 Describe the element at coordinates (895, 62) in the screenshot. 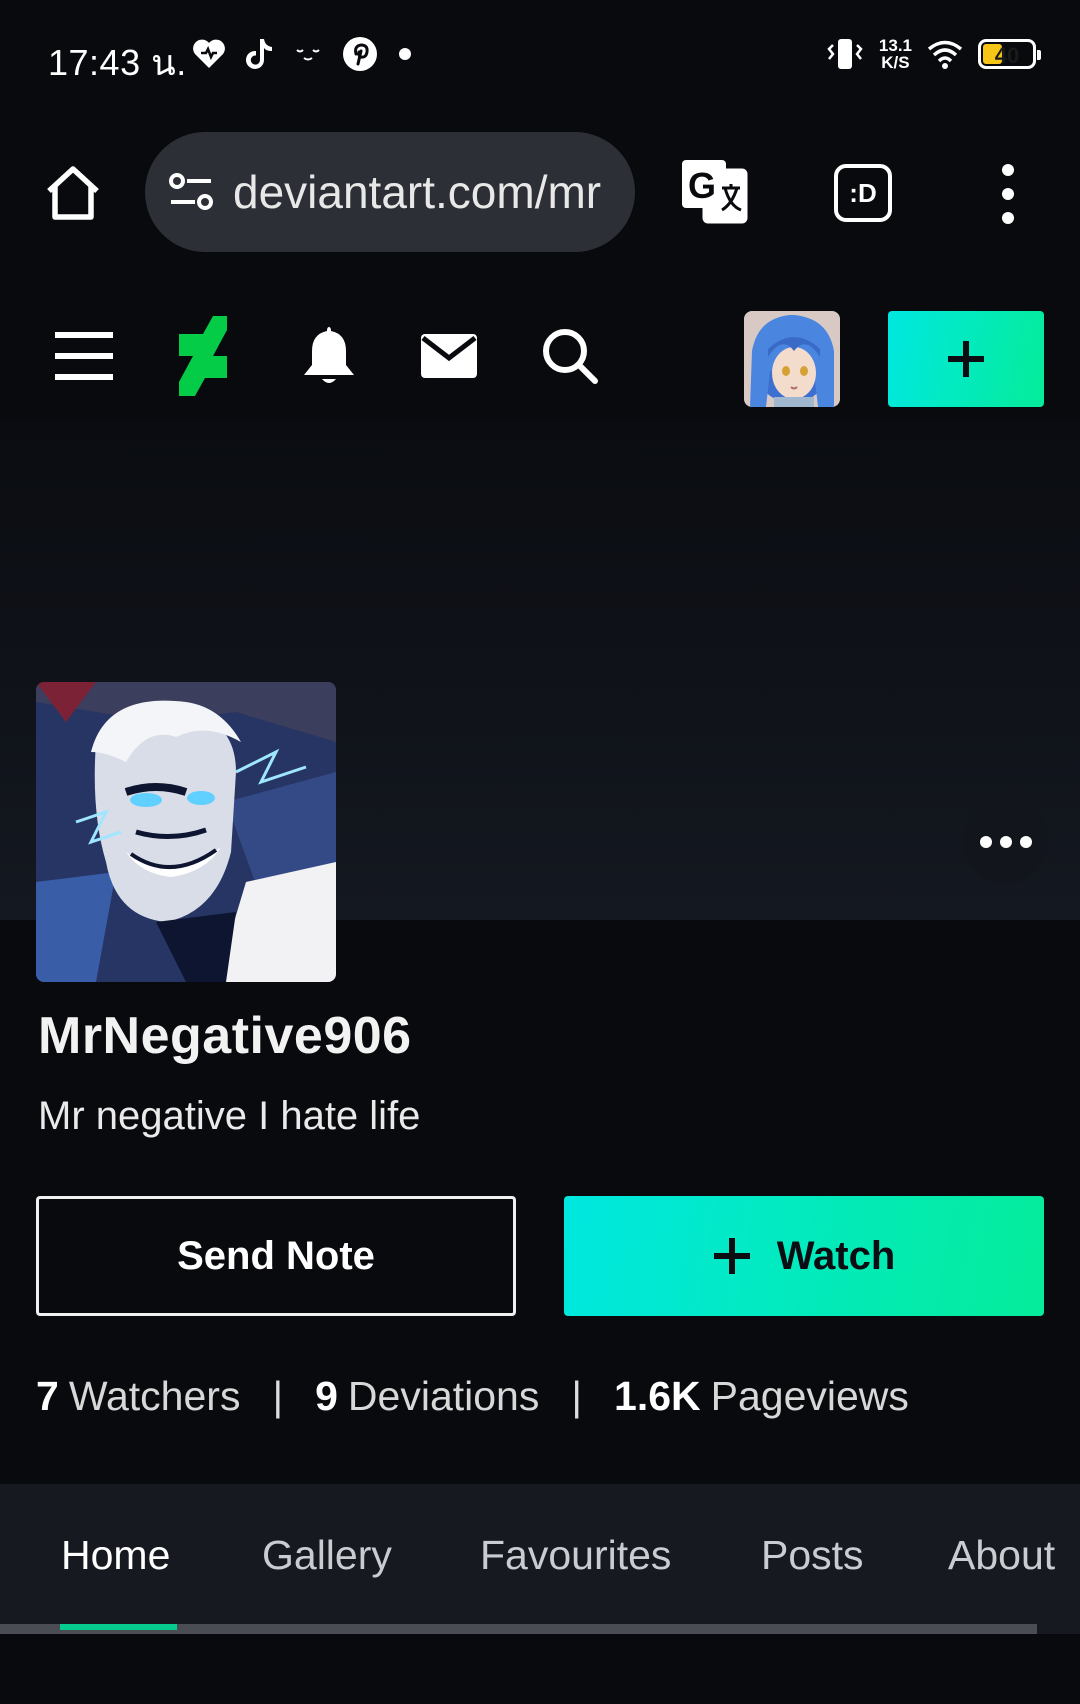

I see `network-speed-unit: K/S` at that location.